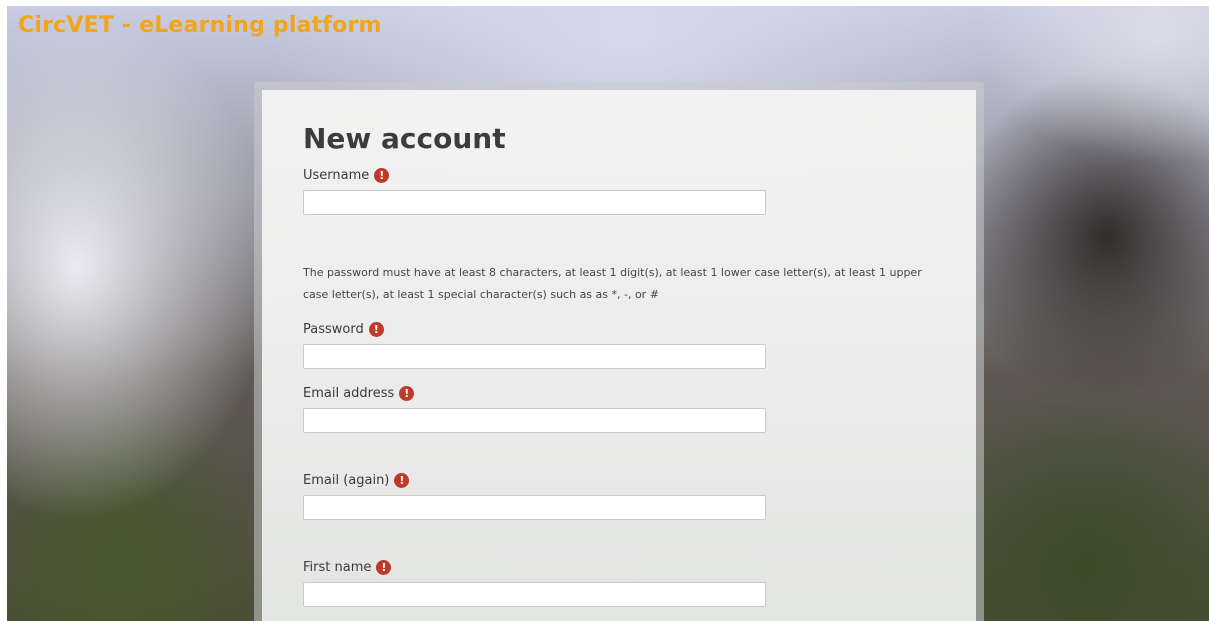  I want to click on email-label-text: Email address, so click(349, 393).